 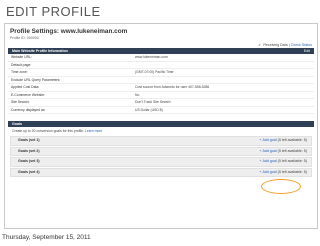 What do you see at coordinates (161, 65) in the screenshot?
I see `settings-row: Default page:` at bounding box center [161, 65].